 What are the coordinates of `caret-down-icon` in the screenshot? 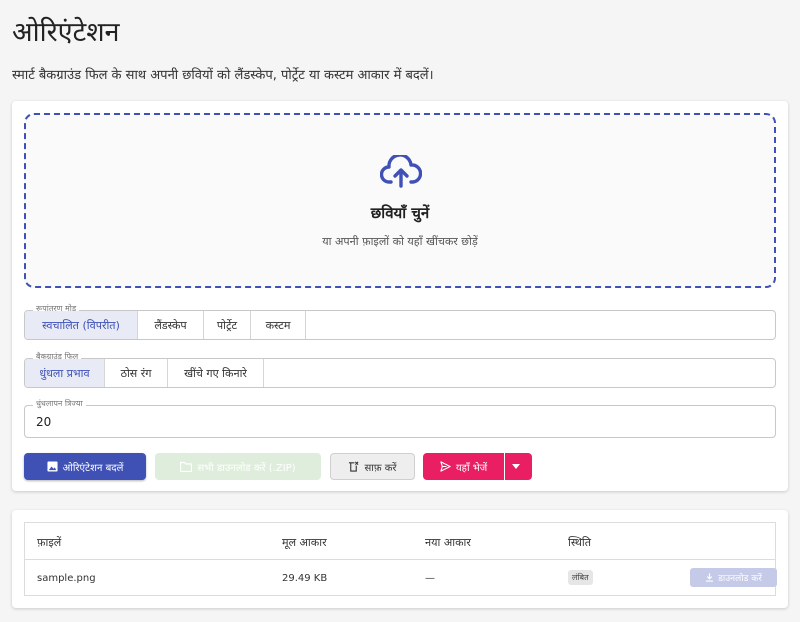 It's located at (516, 466).